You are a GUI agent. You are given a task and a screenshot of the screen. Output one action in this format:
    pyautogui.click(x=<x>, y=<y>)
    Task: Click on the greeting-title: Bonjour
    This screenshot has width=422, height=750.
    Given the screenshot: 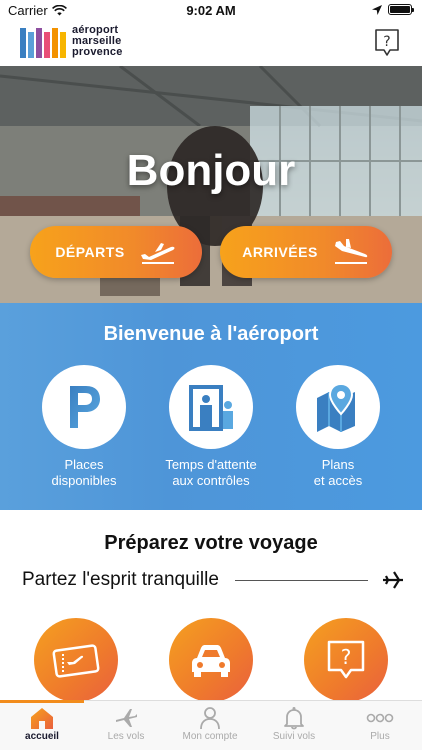 What is the action you would take?
    pyautogui.click(x=211, y=170)
    